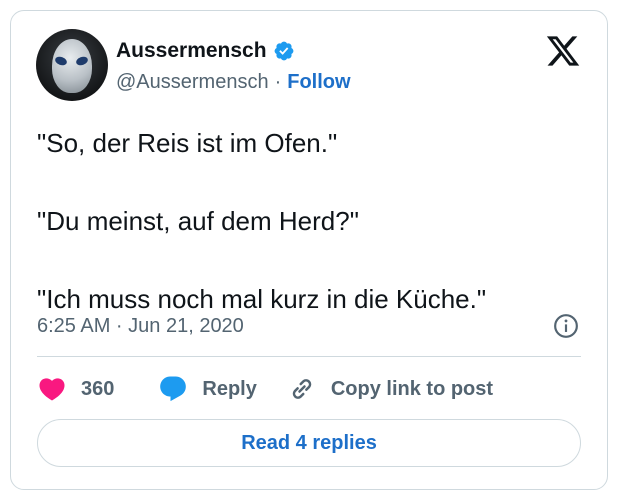 This screenshot has height=502, width=620. Describe the element at coordinates (173, 389) in the screenshot. I see `reply-bubble-icon` at that location.